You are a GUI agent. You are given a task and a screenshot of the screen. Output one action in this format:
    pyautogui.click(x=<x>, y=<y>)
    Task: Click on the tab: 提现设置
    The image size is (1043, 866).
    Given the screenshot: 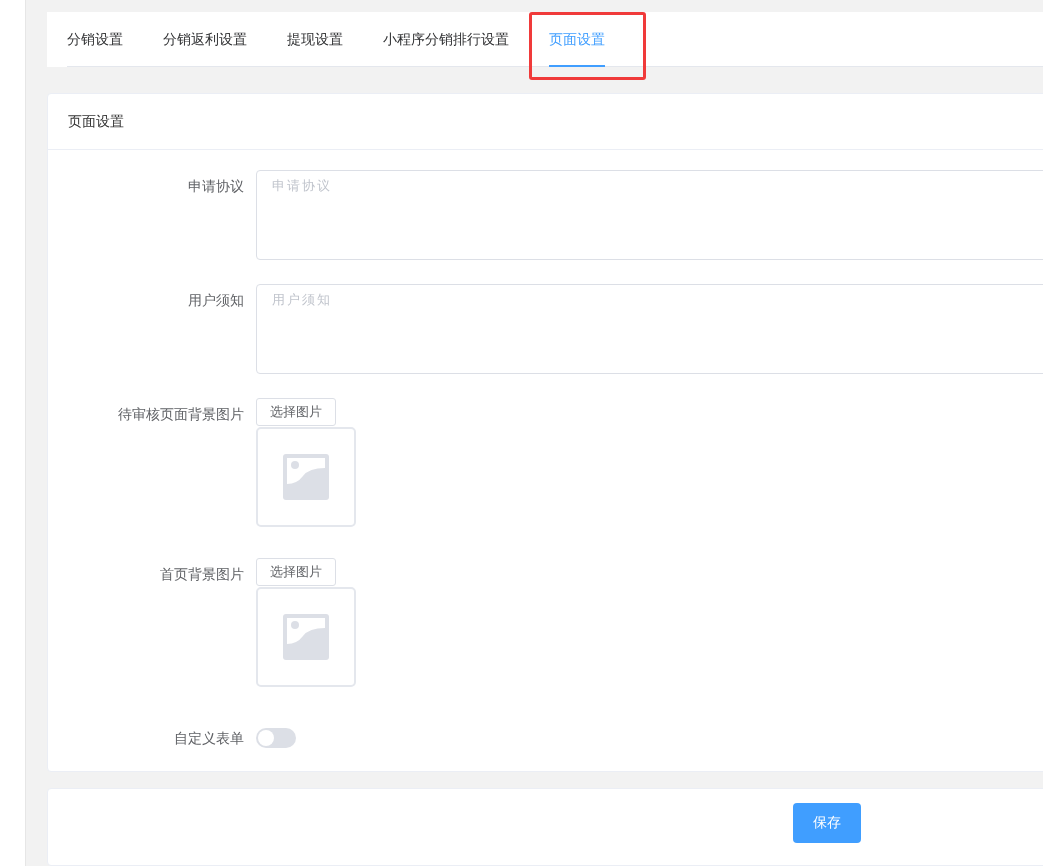 What is the action you would take?
    pyautogui.click(x=315, y=39)
    